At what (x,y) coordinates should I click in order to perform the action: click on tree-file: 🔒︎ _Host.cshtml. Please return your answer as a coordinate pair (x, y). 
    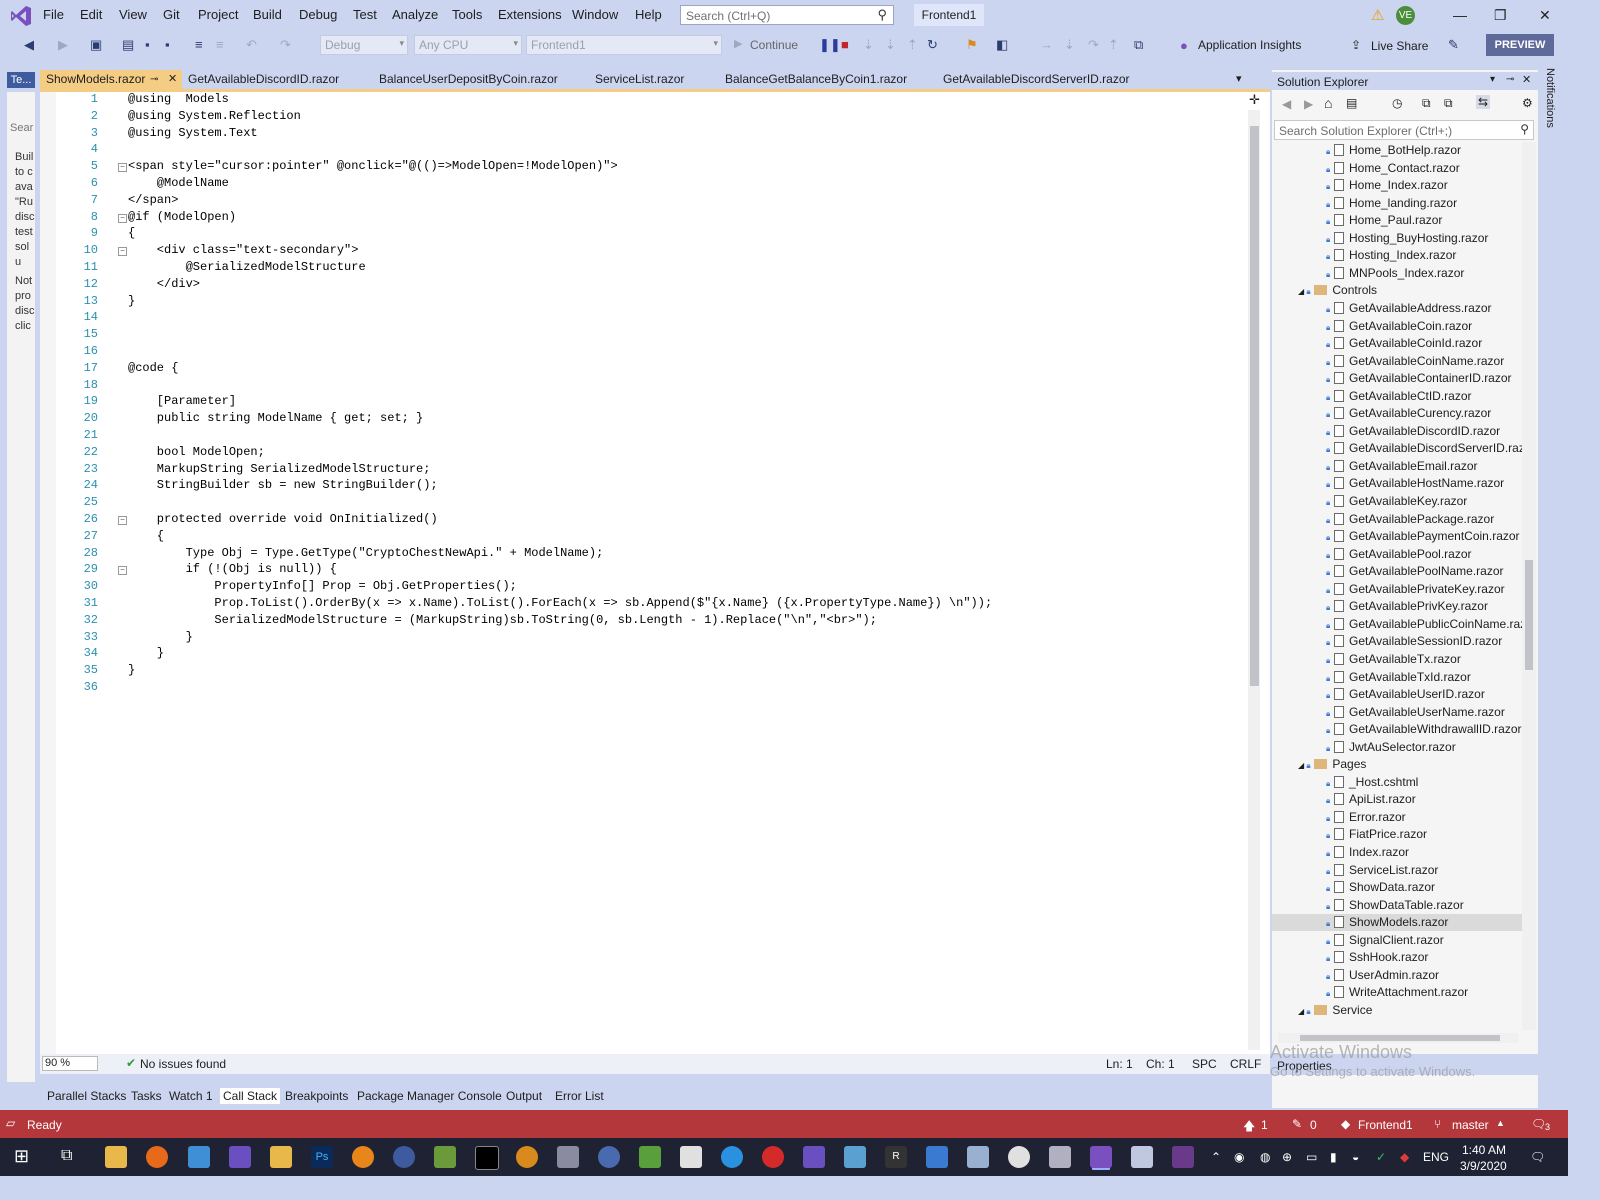
    Looking at the image, I should click on (1397, 782).